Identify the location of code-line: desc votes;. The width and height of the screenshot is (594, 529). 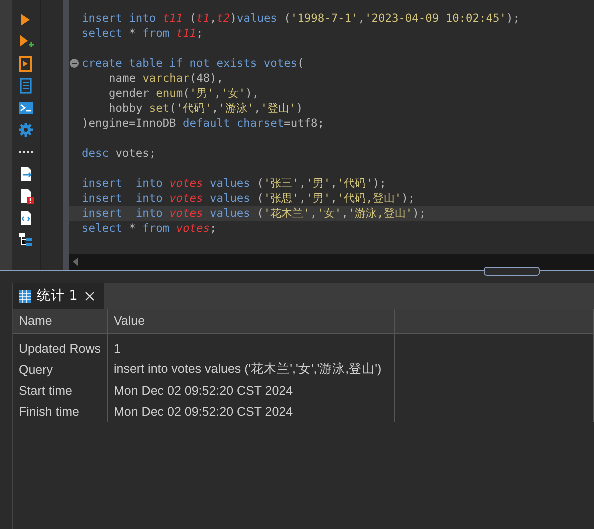
(119, 153).